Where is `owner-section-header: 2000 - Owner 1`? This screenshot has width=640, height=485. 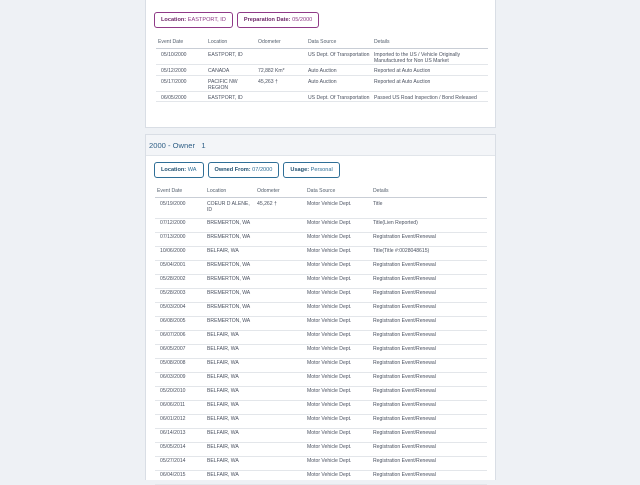 owner-section-header: 2000 - Owner 1 is located at coordinates (320, 145).